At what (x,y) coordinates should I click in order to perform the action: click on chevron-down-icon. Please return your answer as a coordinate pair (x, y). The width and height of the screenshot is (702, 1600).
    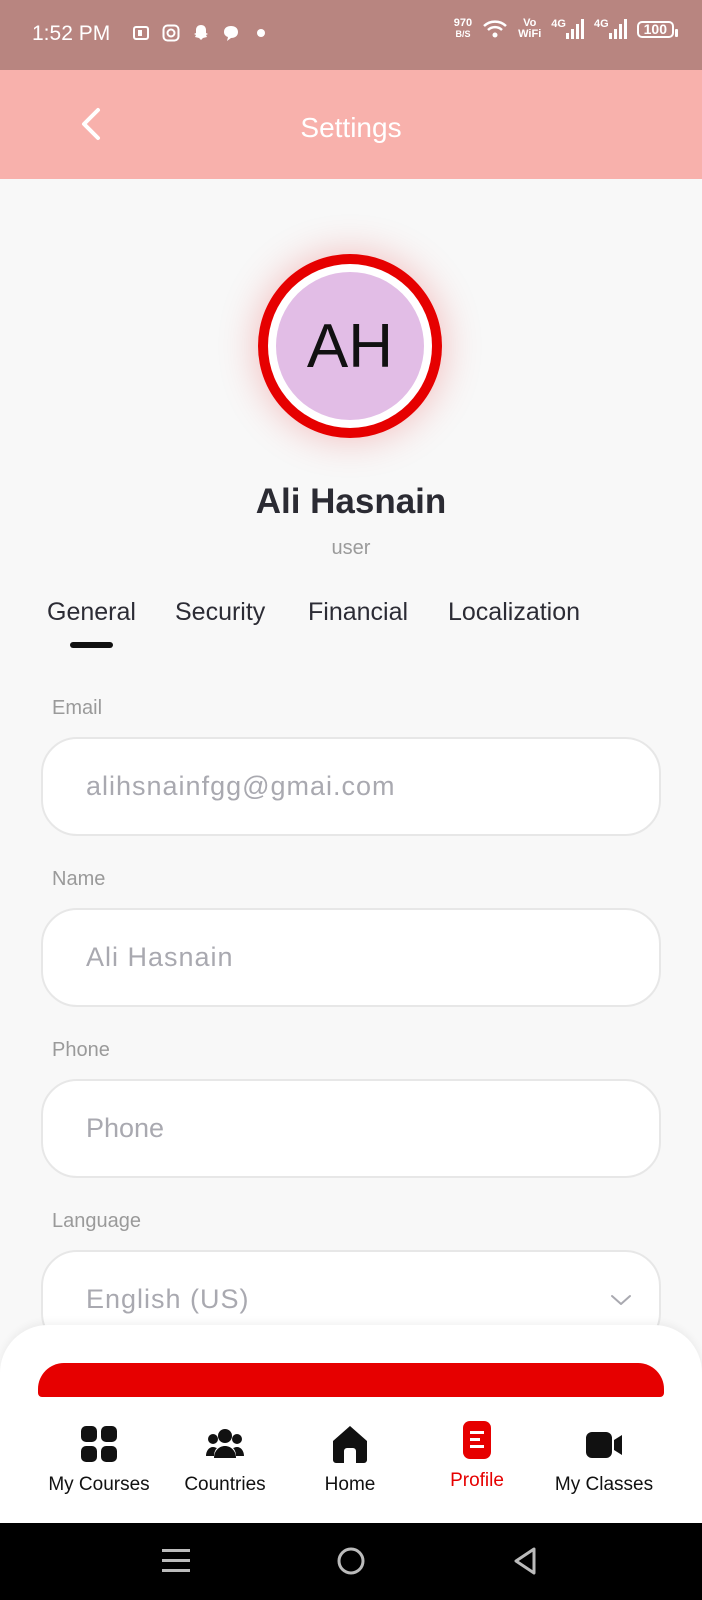
    Looking at the image, I should click on (621, 1300).